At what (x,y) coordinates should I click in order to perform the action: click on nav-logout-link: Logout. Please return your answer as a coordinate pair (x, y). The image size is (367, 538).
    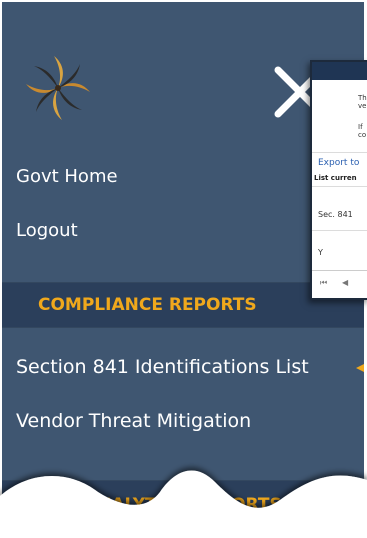
    Looking at the image, I should click on (47, 230).